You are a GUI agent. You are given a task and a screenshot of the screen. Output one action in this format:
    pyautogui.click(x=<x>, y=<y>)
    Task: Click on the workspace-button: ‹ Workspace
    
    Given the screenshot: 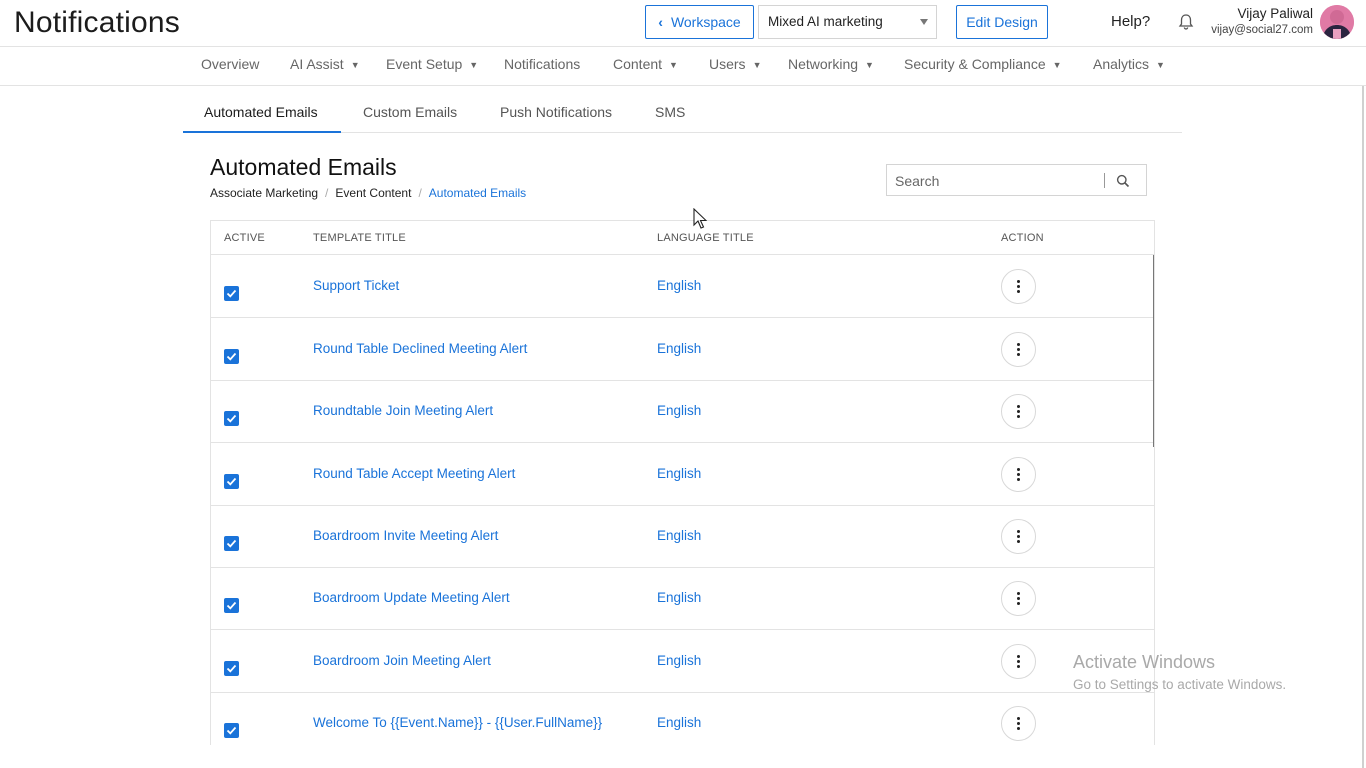 What is the action you would take?
    pyautogui.click(x=699, y=22)
    